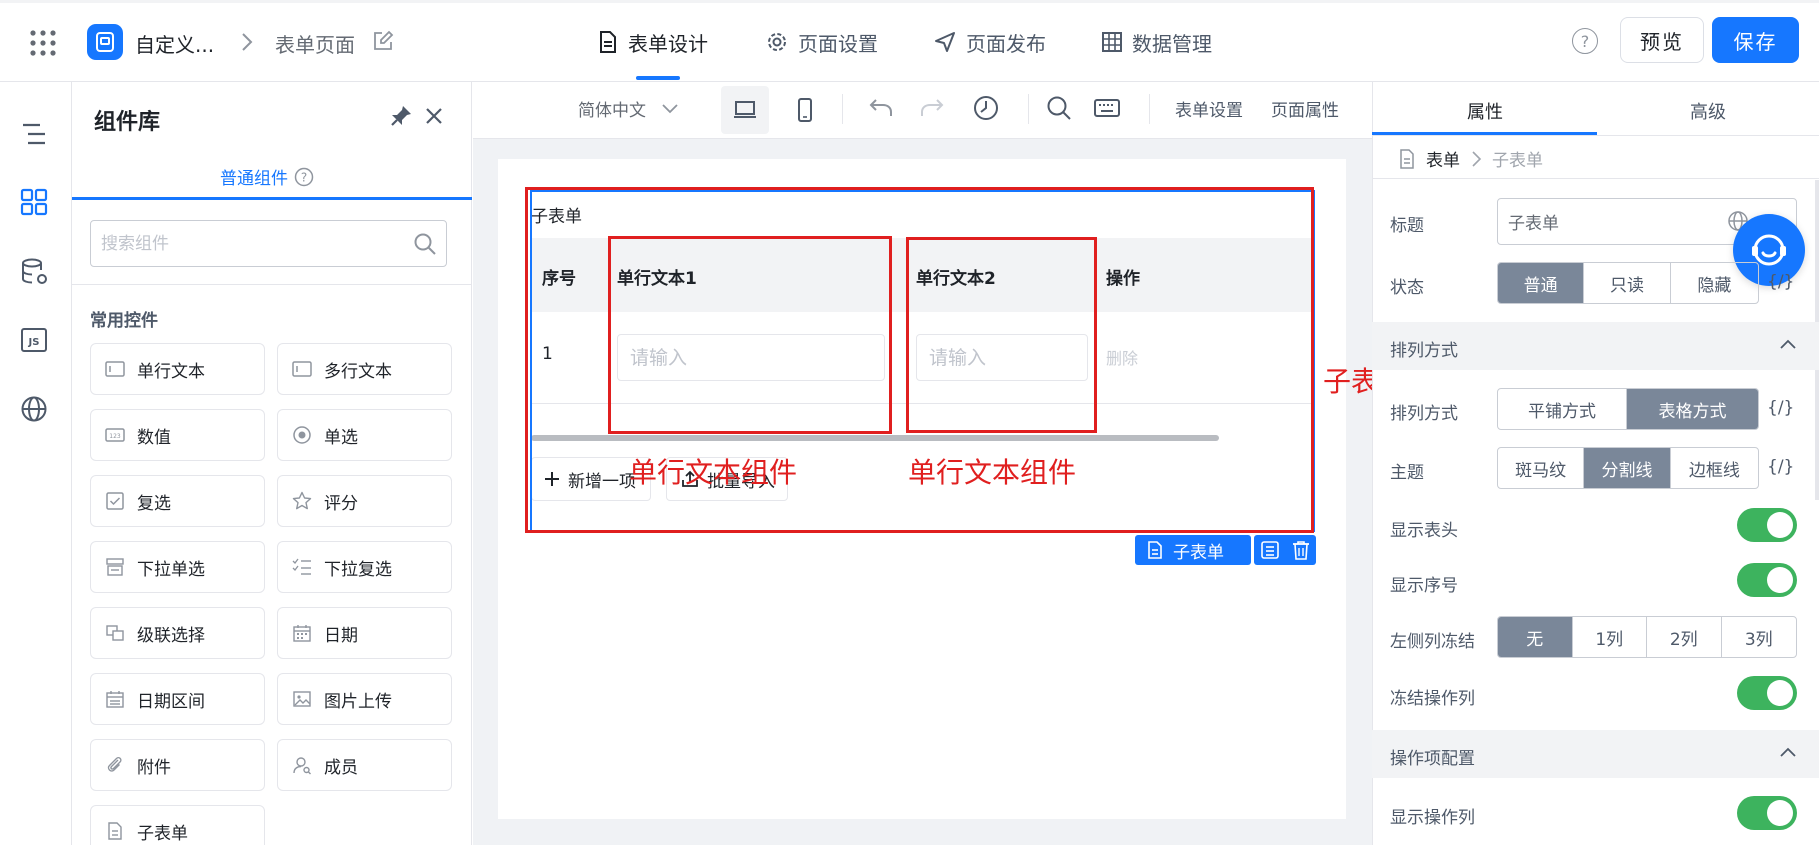  I want to click on theme-option-zebra: 斑马纹, so click(1541, 468).